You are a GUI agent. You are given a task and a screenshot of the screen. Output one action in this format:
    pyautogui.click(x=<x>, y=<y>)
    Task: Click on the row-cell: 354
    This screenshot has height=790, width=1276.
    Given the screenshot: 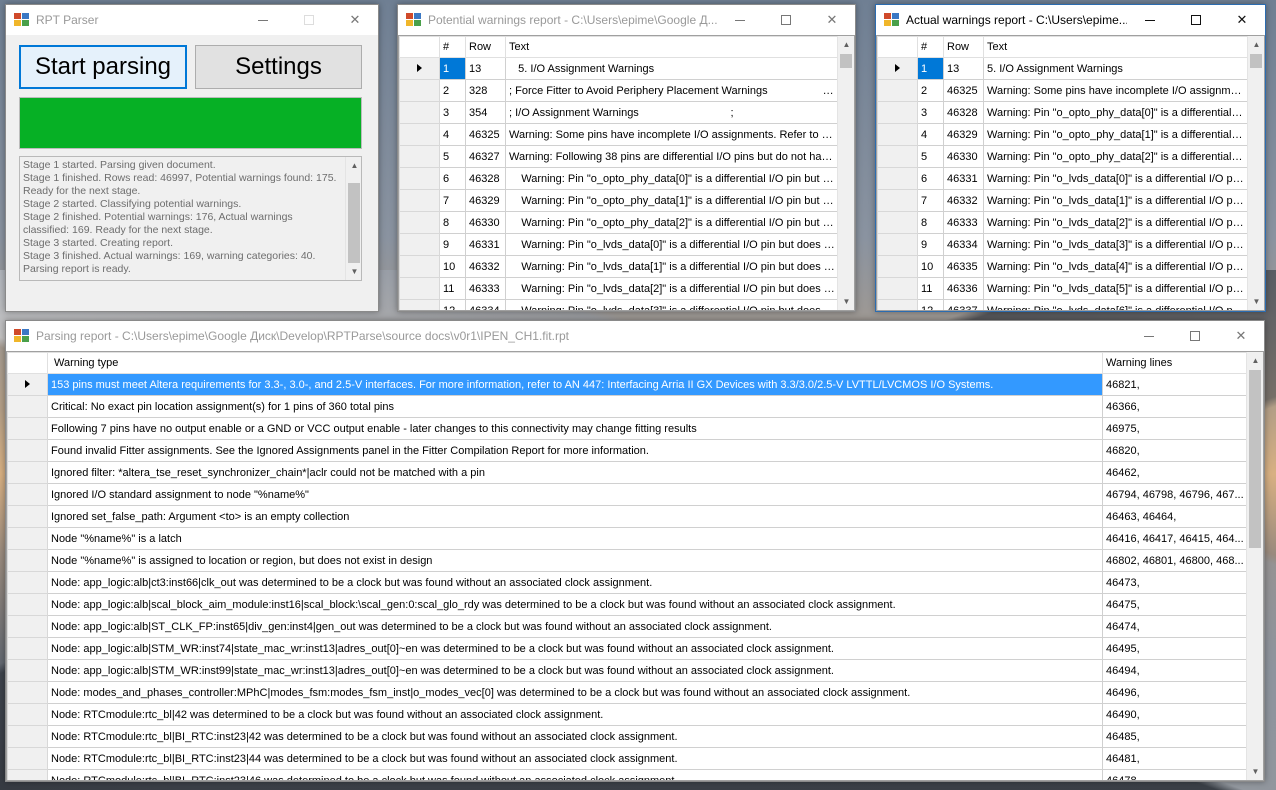 What is the action you would take?
    pyautogui.click(x=485, y=112)
    